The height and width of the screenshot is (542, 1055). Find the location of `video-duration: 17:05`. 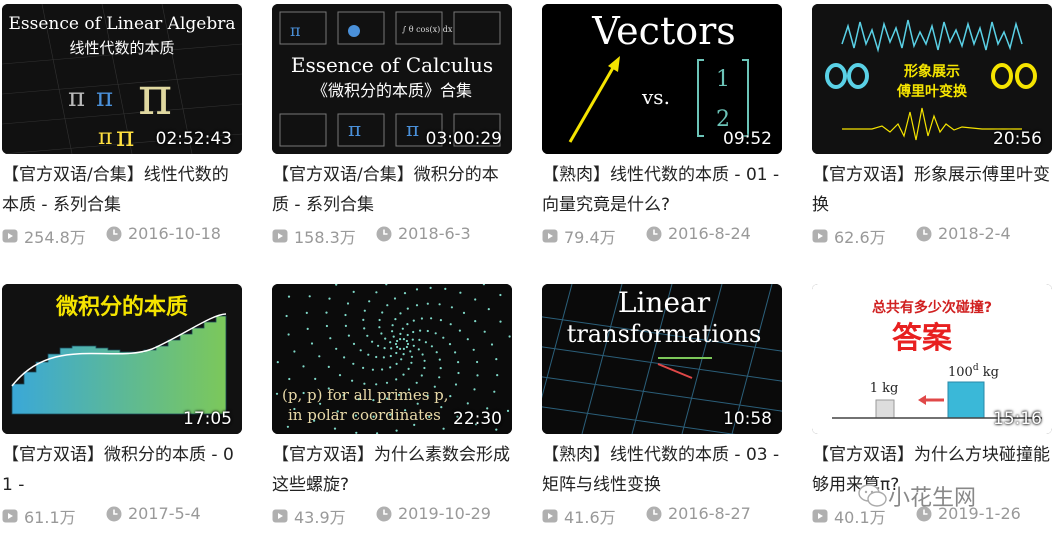

video-duration: 17:05 is located at coordinates (207, 419).